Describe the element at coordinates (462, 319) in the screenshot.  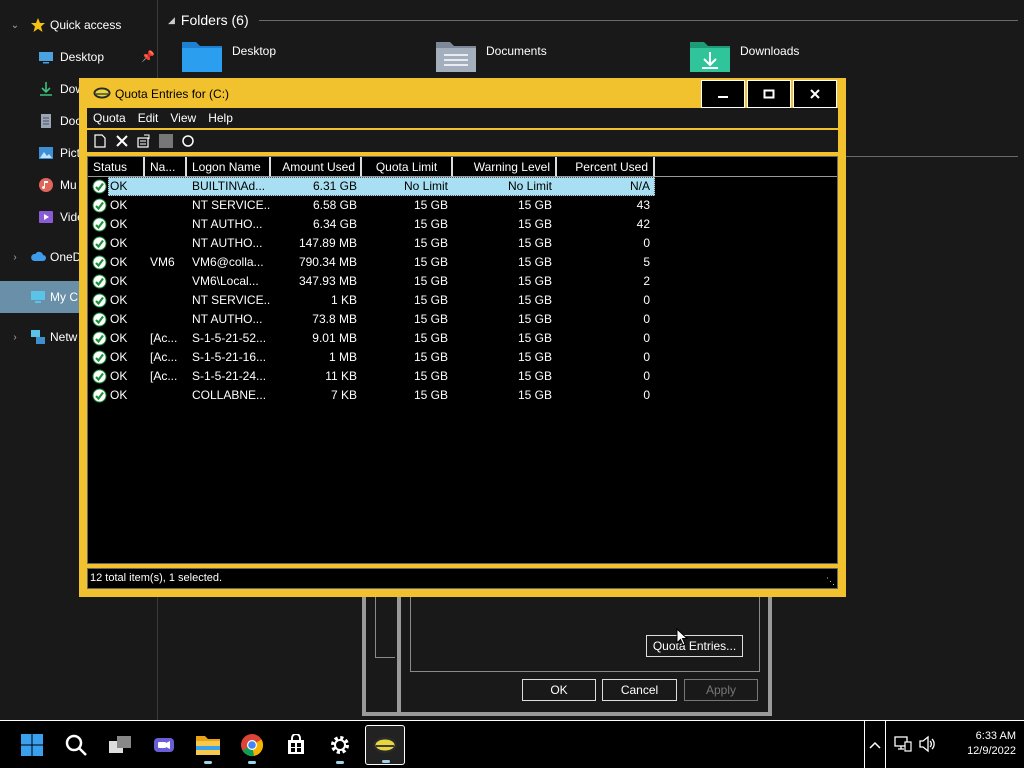
I see `table-row: OK NT AUTHO... 73.8 MB 15 GB 15 GB 0` at that location.